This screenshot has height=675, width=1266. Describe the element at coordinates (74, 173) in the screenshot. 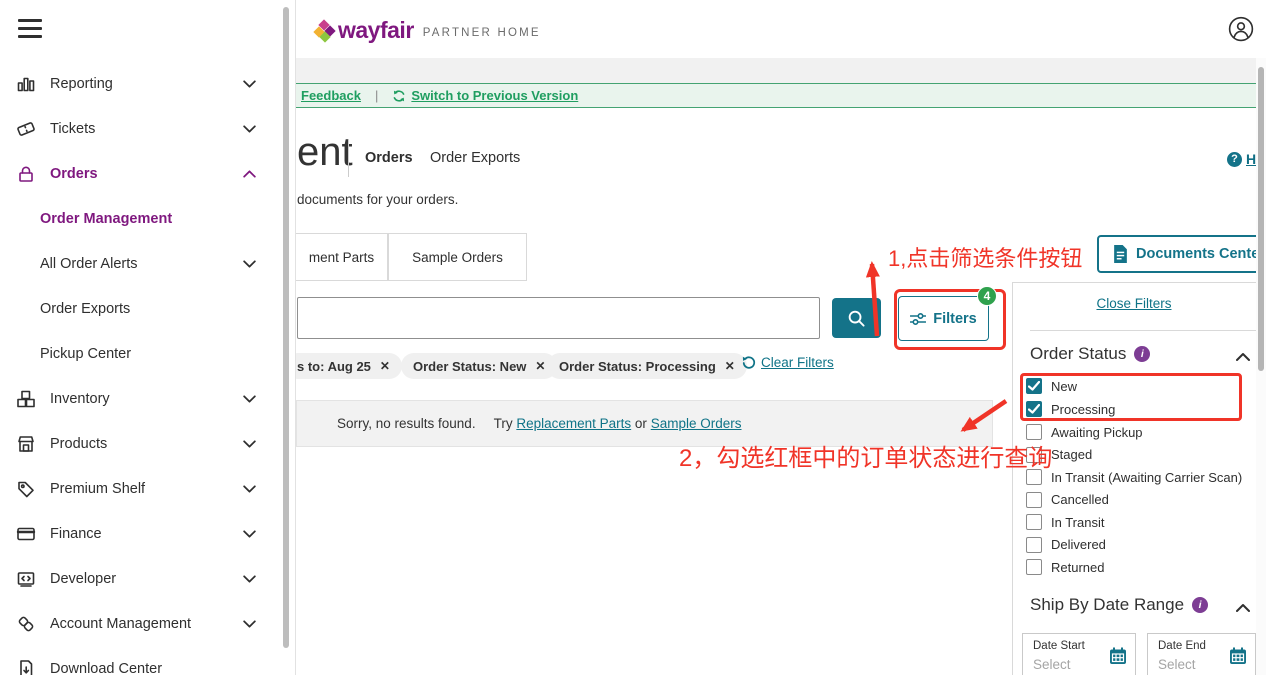

I see `sidebar-item-label: Orders` at that location.